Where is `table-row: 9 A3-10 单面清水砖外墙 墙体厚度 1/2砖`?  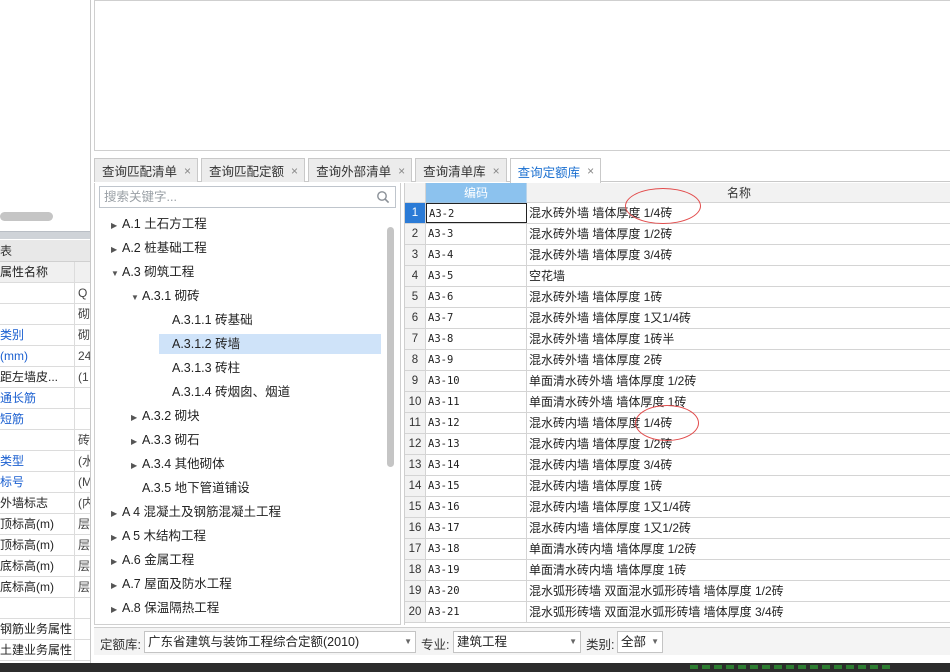 table-row: 9 A3-10 单面清水砖外墙 墙体厚度 1/2砖 is located at coordinates (677, 381).